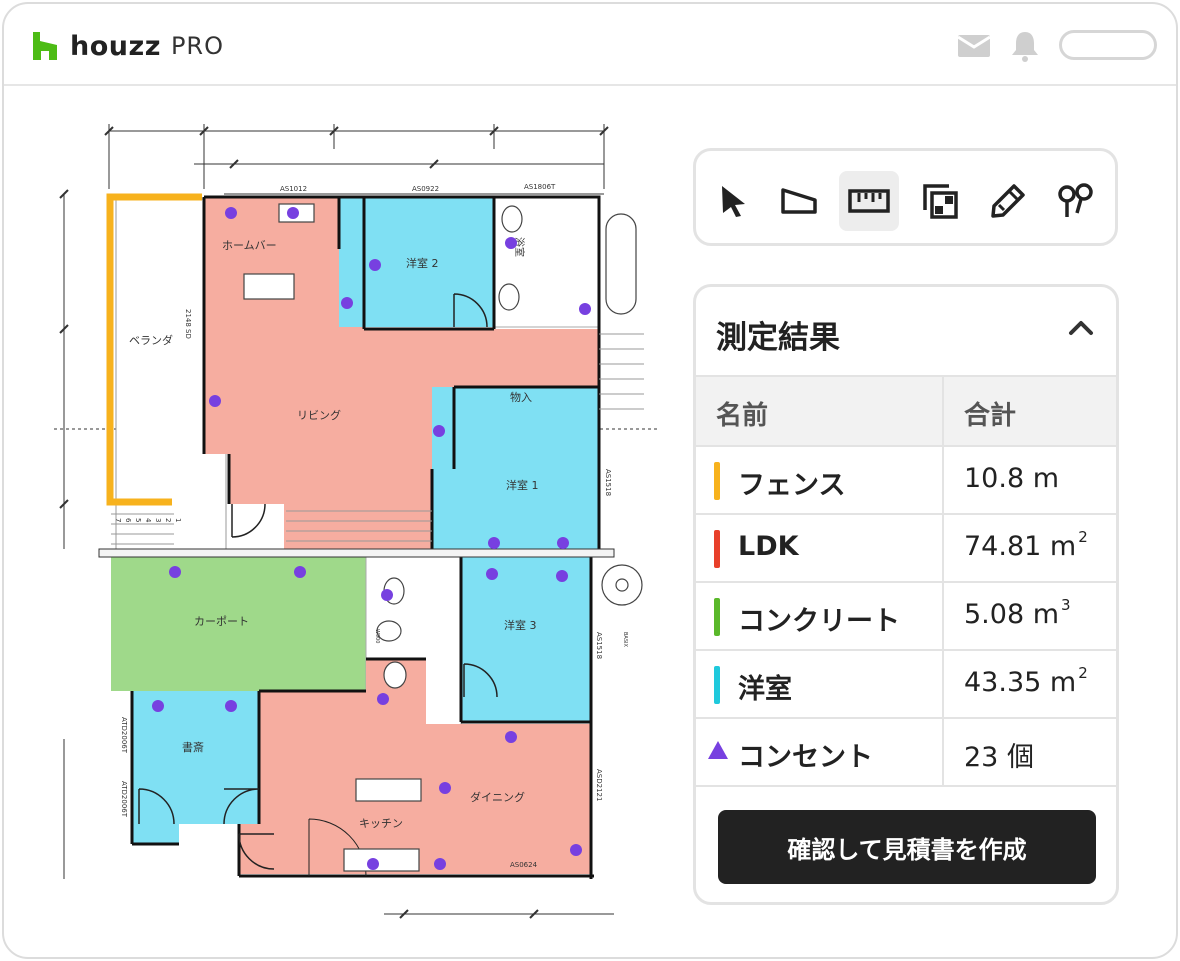 This screenshot has height=961, width=1180. I want to click on pins-icon, so click(1075, 200).